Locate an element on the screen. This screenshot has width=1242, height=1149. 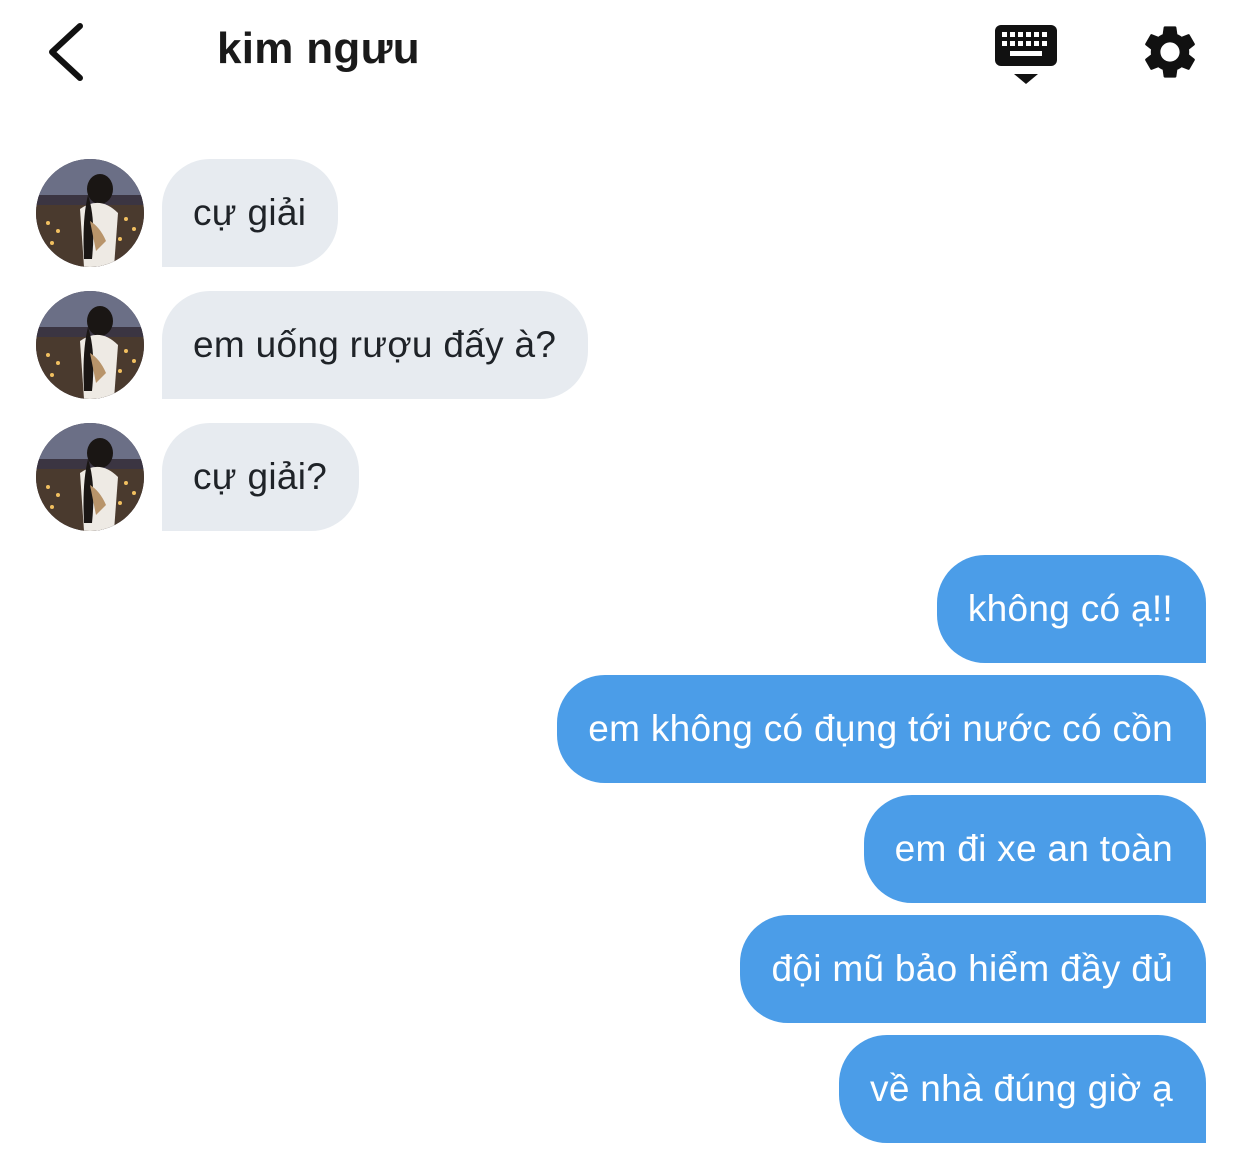
chat-header: kim ngưu is located at coordinates (621, 55).